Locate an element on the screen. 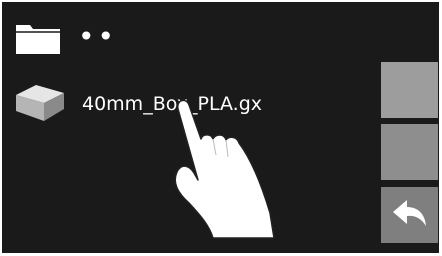 The image size is (442, 256). back-arrow-icon is located at coordinates (410, 215).